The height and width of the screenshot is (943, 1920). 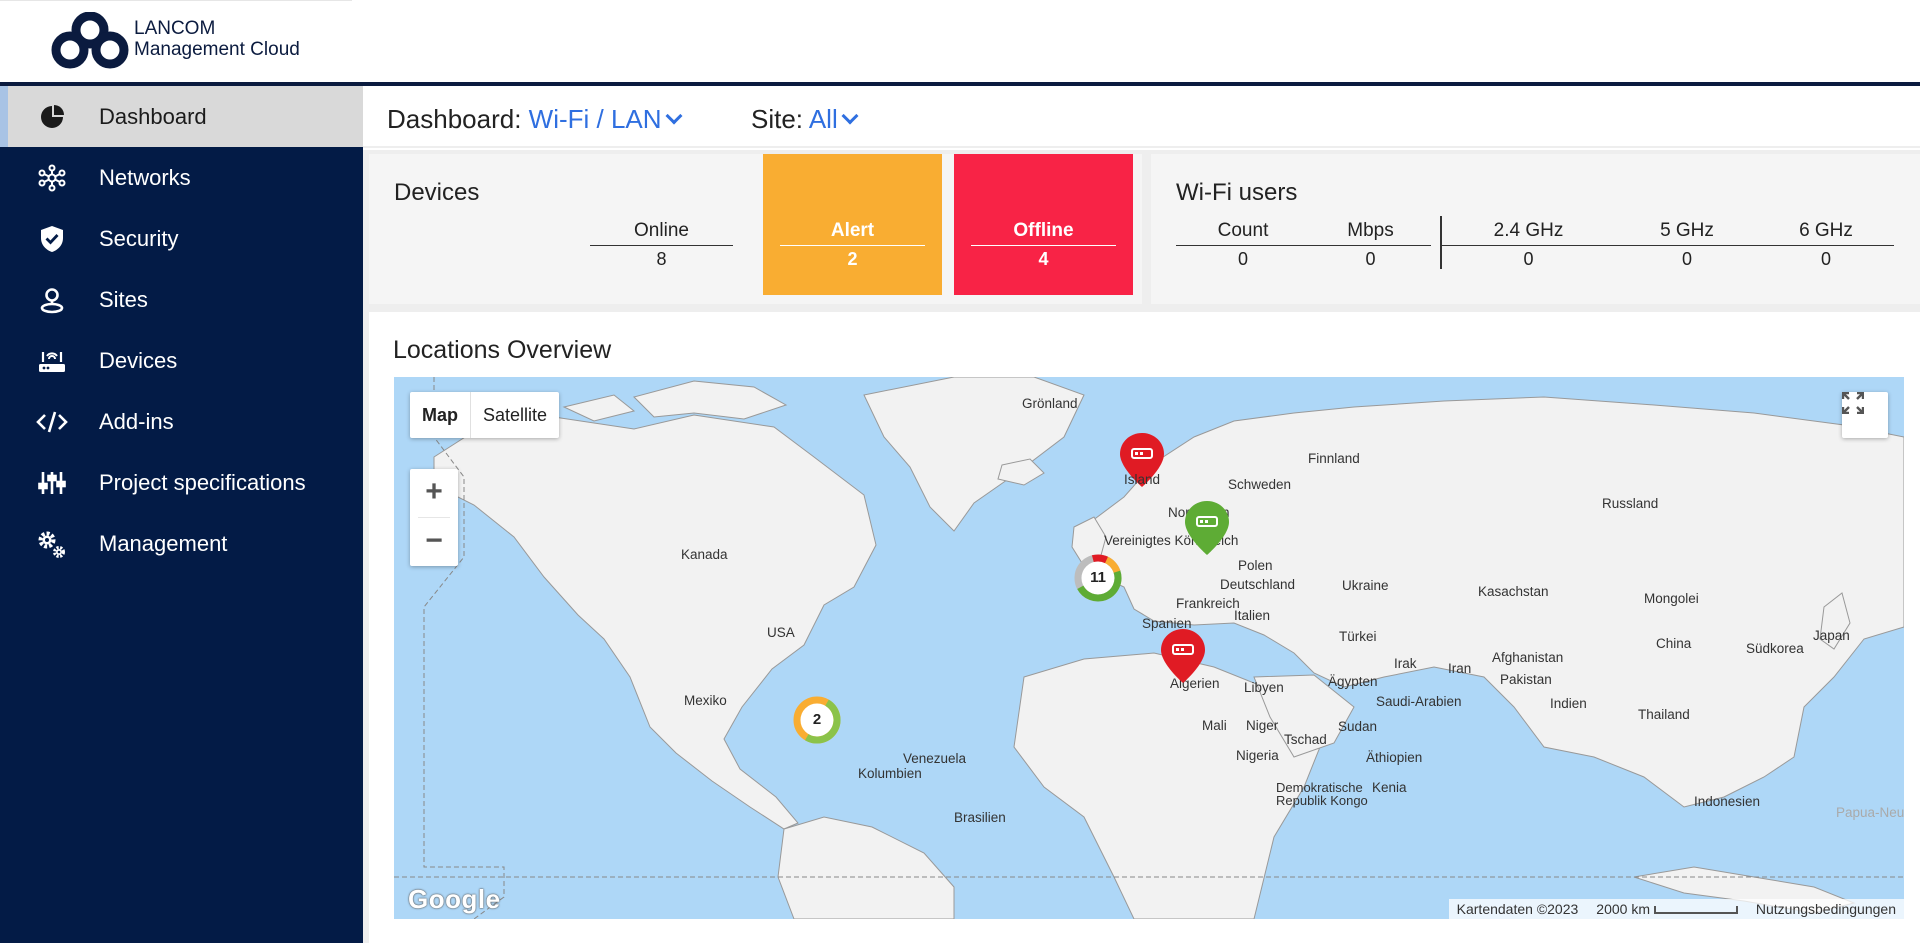 I want to click on sidebar-item-label: Security, so click(x=139, y=238).